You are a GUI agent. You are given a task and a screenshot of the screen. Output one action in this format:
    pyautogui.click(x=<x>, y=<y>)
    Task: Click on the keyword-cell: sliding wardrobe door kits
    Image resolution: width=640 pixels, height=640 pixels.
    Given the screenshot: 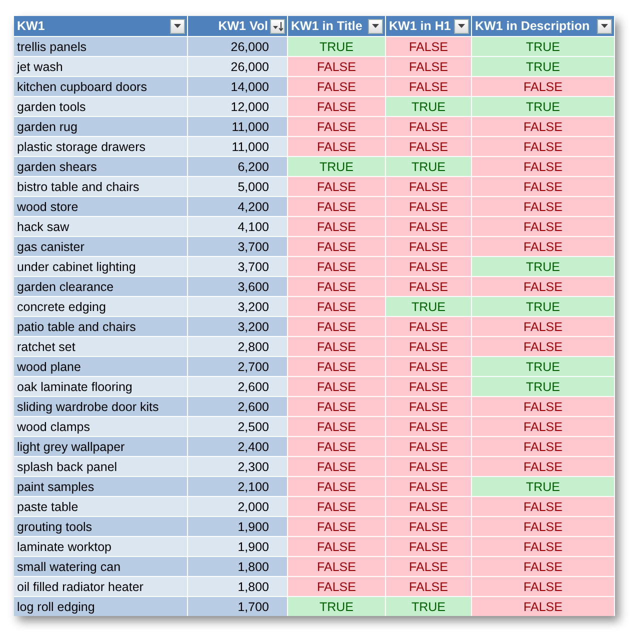 What is the action you would take?
    pyautogui.click(x=101, y=406)
    